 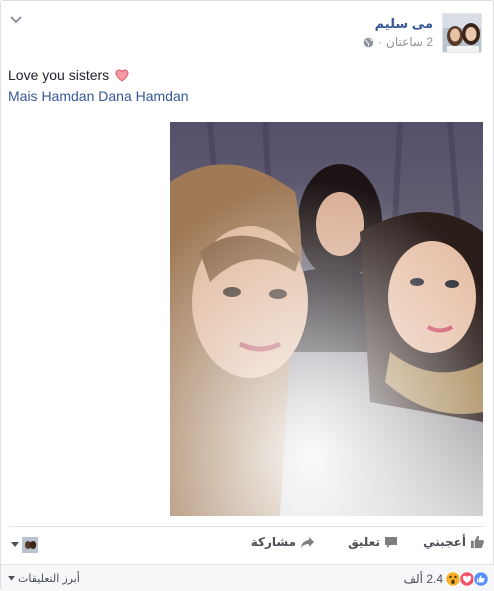 I want to click on like-reaction-icon, so click(x=481, y=579).